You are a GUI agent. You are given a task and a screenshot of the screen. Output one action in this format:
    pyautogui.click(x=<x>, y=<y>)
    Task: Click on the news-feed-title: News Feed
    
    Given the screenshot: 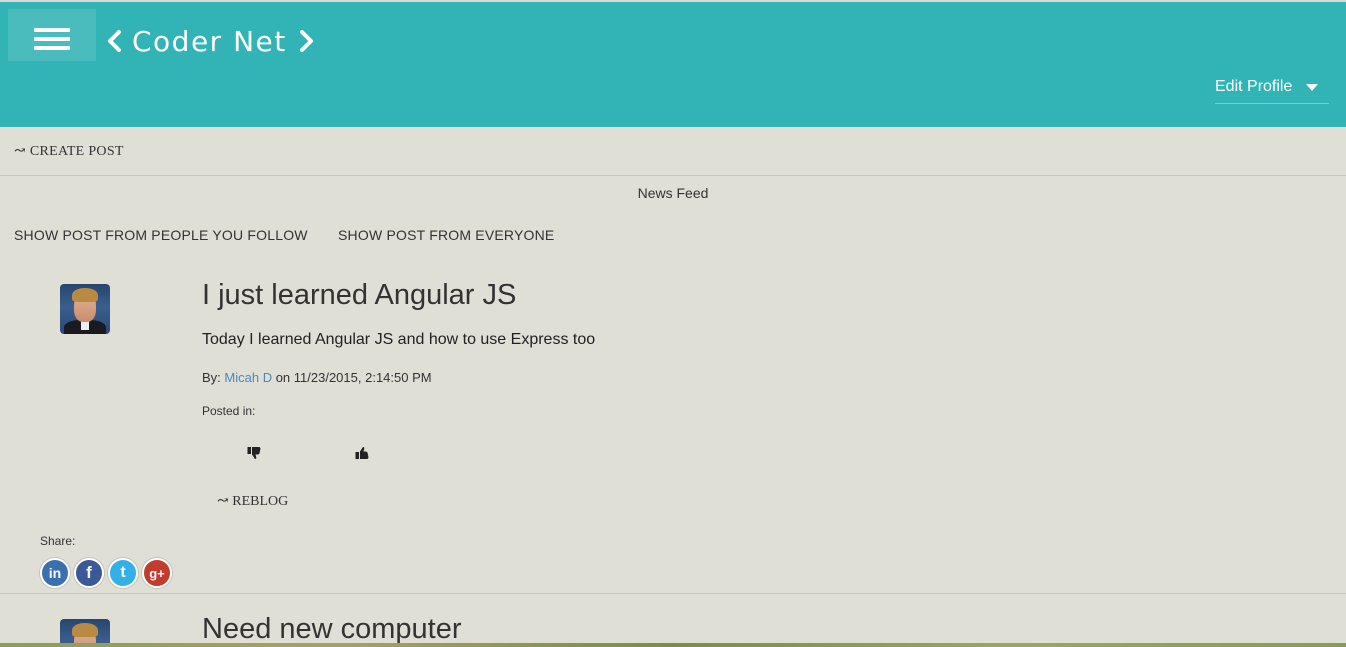 What is the action you would take?
    pyautogui.click(x=673, y=193)
    